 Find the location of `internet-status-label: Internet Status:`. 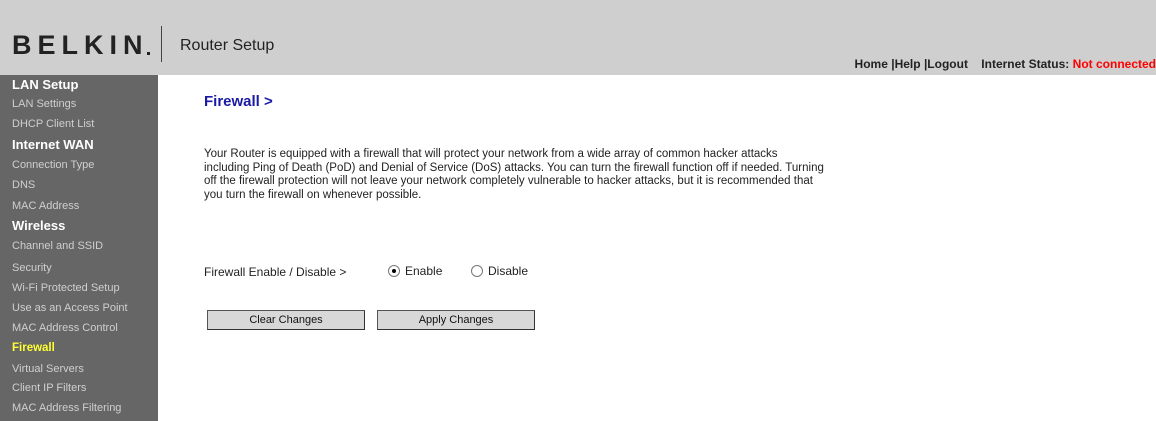

internet-status-label: Internet Status: is located at coordinates (1025, 64).